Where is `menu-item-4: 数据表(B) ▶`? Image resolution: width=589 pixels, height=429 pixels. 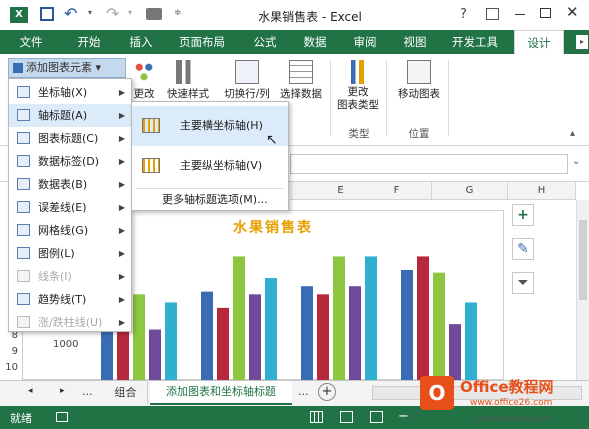 menu-item-4: 数据表(B) ▶ is located at coordinates (70, 184).